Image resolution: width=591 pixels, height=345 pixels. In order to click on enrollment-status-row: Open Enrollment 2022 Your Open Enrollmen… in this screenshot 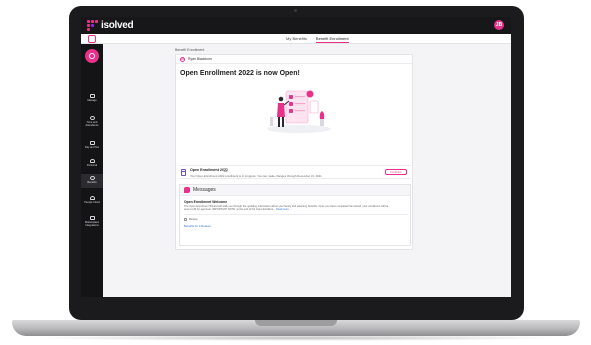, I will do `click(295, 172)`.